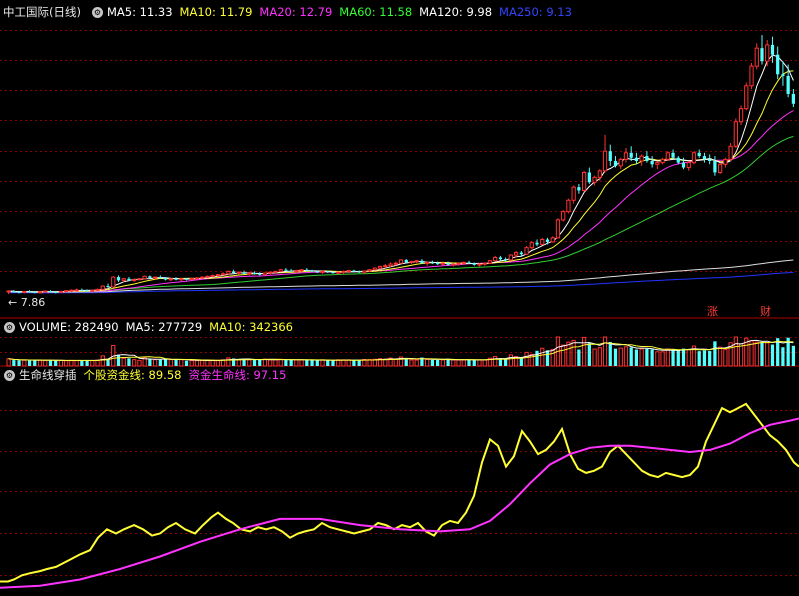 This screenshot has height=596, width=799. What do you see at coordinates (164, 327) in the screenshot?
I see `volume-ma5-label: MA5: 277729` at bounding box center [164, 327].